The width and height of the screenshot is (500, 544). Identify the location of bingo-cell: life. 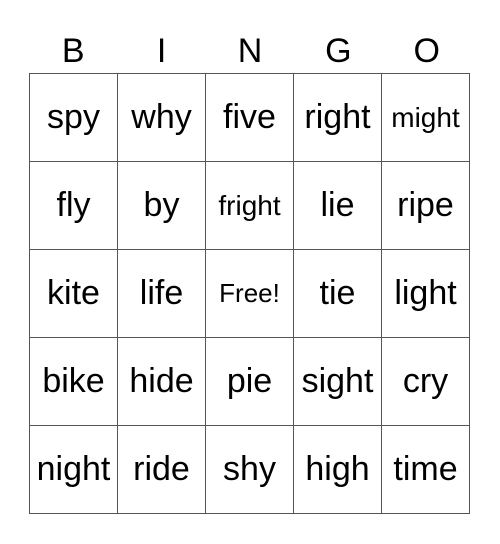
(161, 293).